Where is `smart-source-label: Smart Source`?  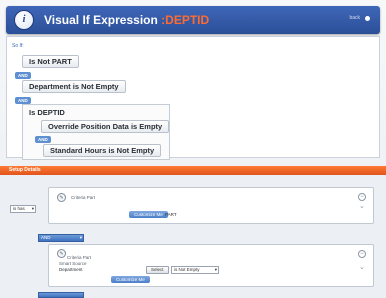 smart-source-label: Smart Source is located at coordinates (73, 263).